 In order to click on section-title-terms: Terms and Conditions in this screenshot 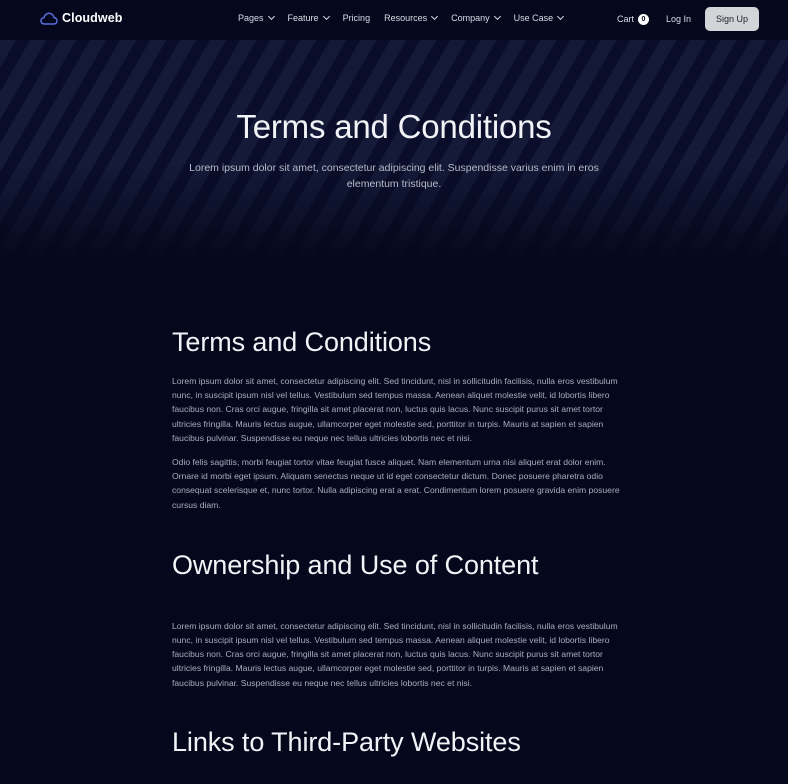, I will do `click(302, 342)`.